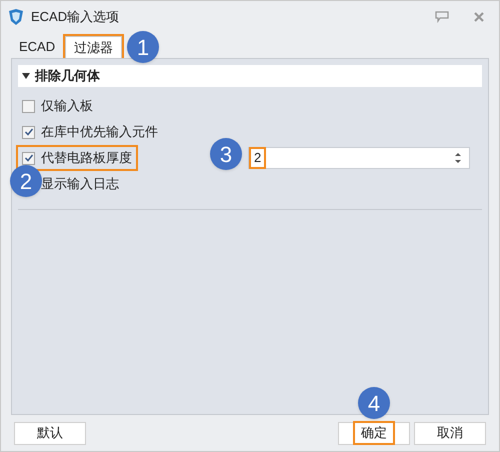 The image size is (500, 452). I want to click on callout-badge: 1, so click(143, 47).